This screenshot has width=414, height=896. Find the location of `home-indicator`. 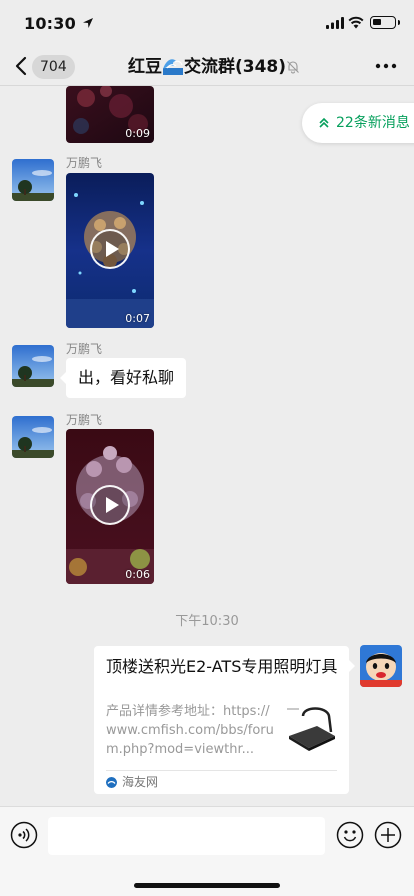

home-indicator is located at coordinates (207, 885).